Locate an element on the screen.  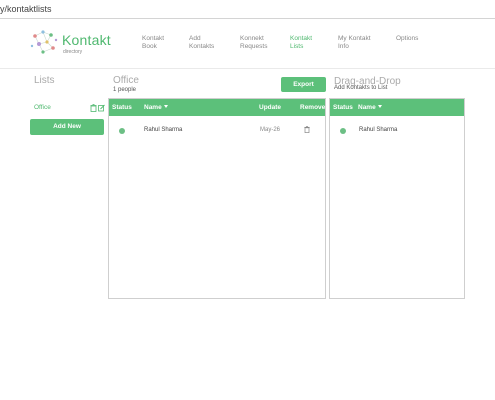
dnd-kontakts-table: Status Name Rahul Sharma is located at coordinates (397, 198).